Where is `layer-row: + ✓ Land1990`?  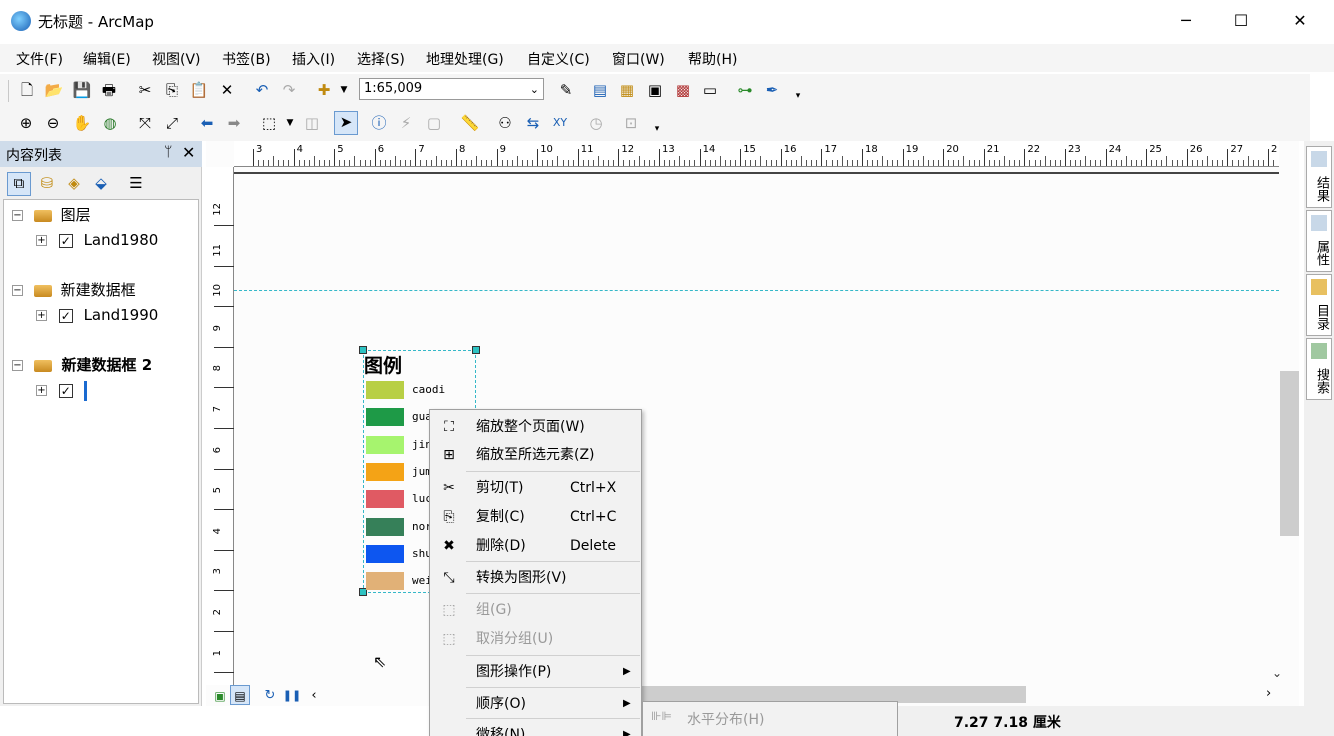
layer-row: + ✓ Land1990 is located at coordinates (97, 315).